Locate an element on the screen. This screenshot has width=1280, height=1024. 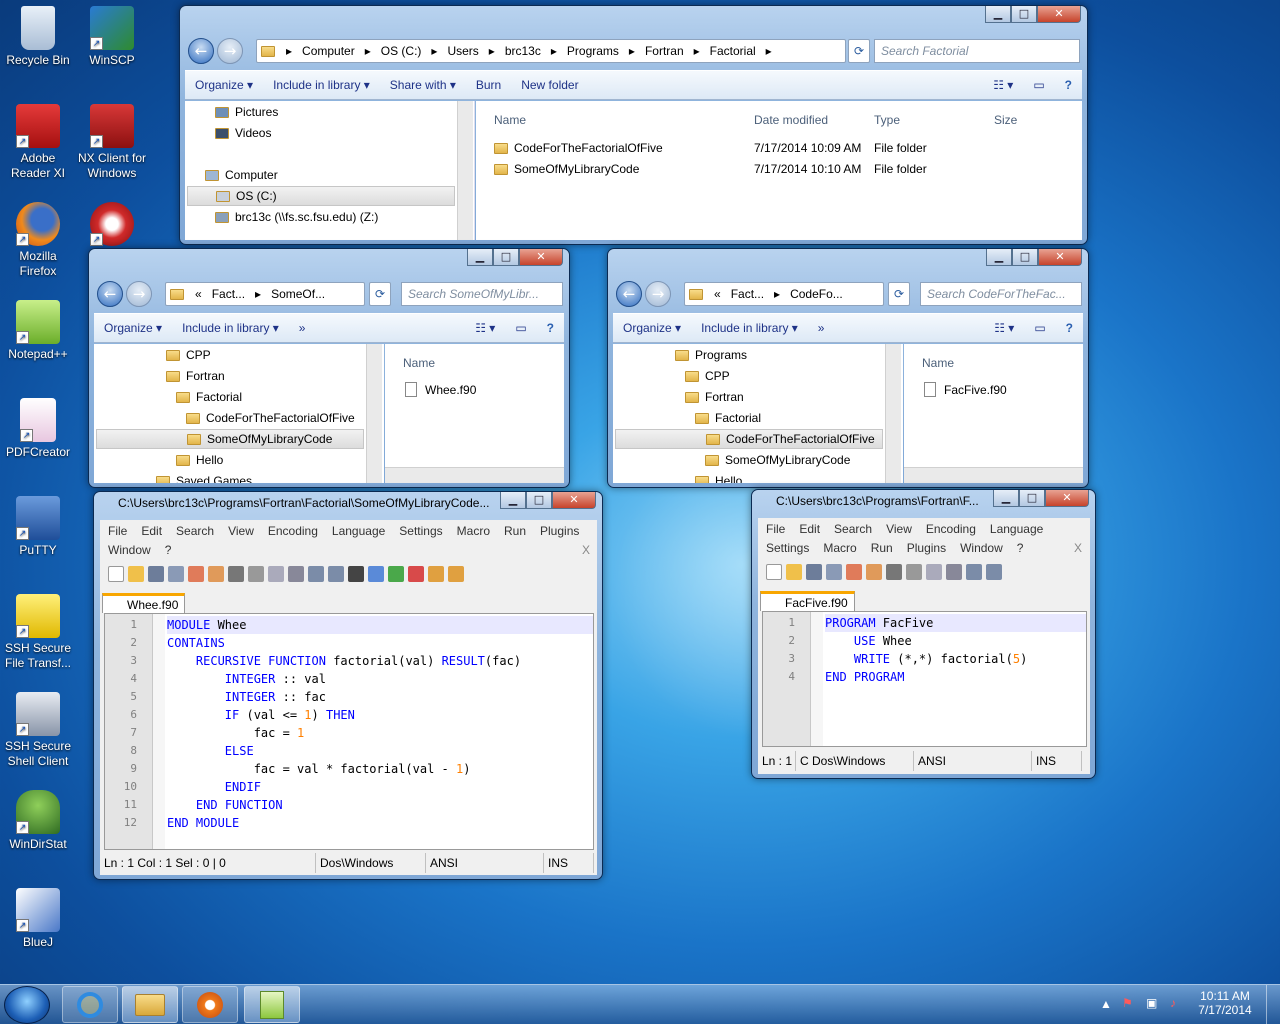
redo-icon is located at coordinates (336, 574).